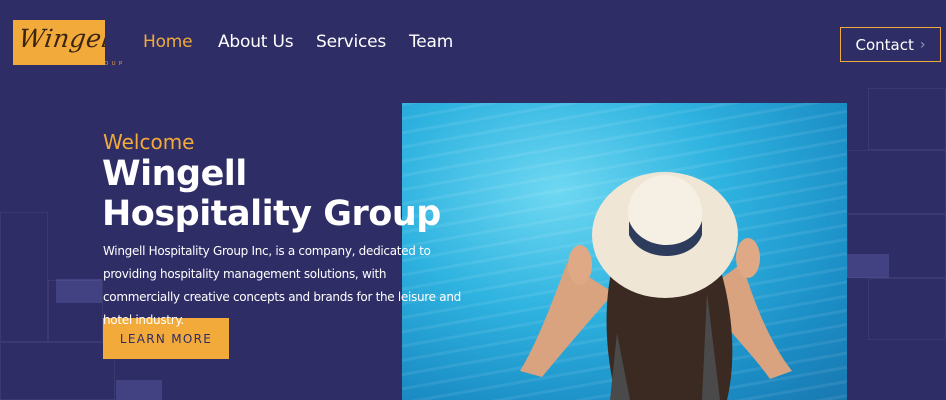 The height and width of the screenshot is (400, 946). Describe the element at coordinates (174, 174) in the screenshot. I see `hero-title-line1: Wingell` at that location.